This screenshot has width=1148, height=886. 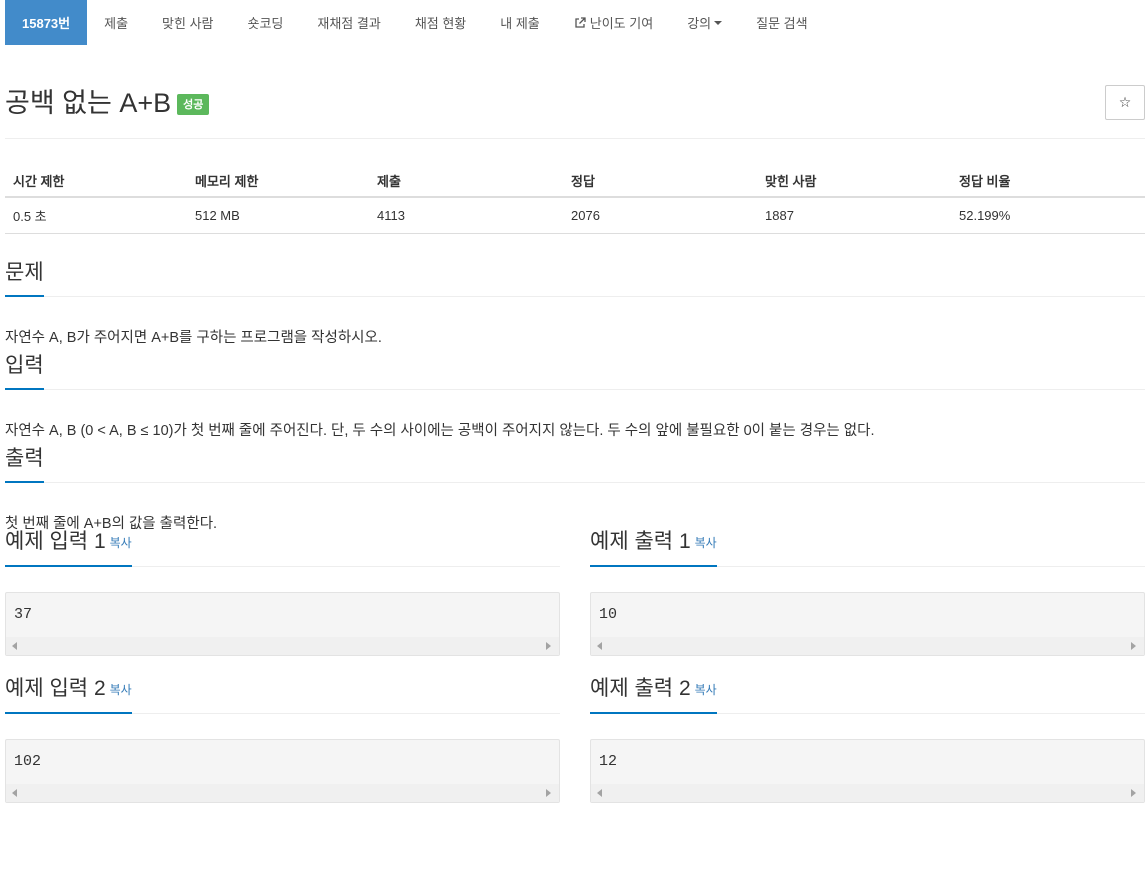 I want to click on tab-label: 강의, so click(x=699, y=23).